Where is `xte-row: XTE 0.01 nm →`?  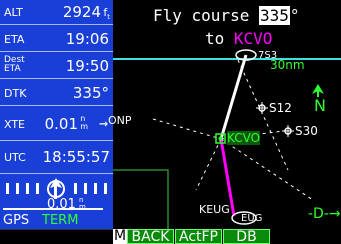 xte-row: XTE 0.01 nm → is located at coordinates (56, 123).